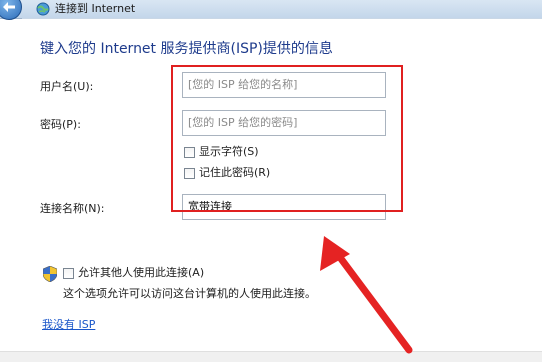  I want to click on arrow-shaft, so click(372, 301).